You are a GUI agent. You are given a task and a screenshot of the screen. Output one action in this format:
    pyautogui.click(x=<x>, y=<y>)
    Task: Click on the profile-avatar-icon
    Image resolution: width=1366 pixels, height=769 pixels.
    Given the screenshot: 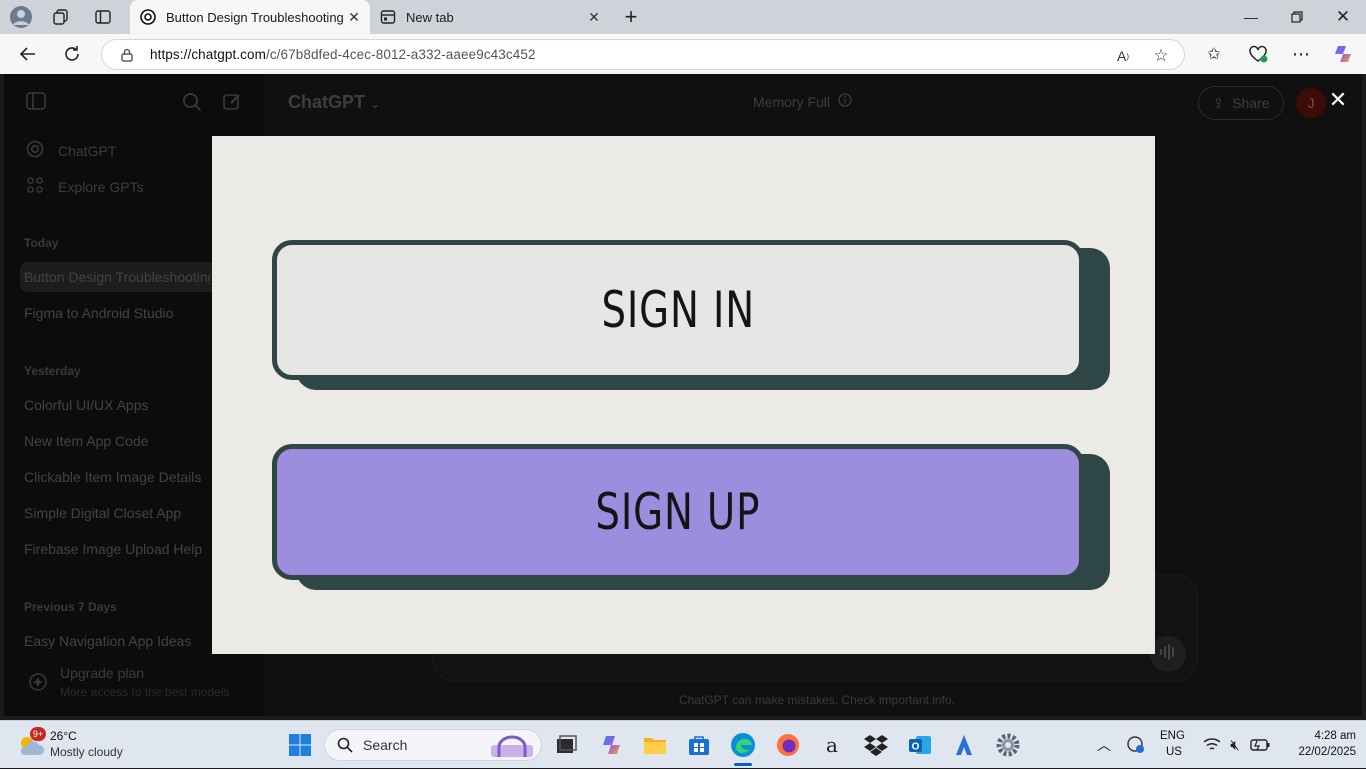 What is the action you would take?
    pyautogui.click(x=21, y=17)
    